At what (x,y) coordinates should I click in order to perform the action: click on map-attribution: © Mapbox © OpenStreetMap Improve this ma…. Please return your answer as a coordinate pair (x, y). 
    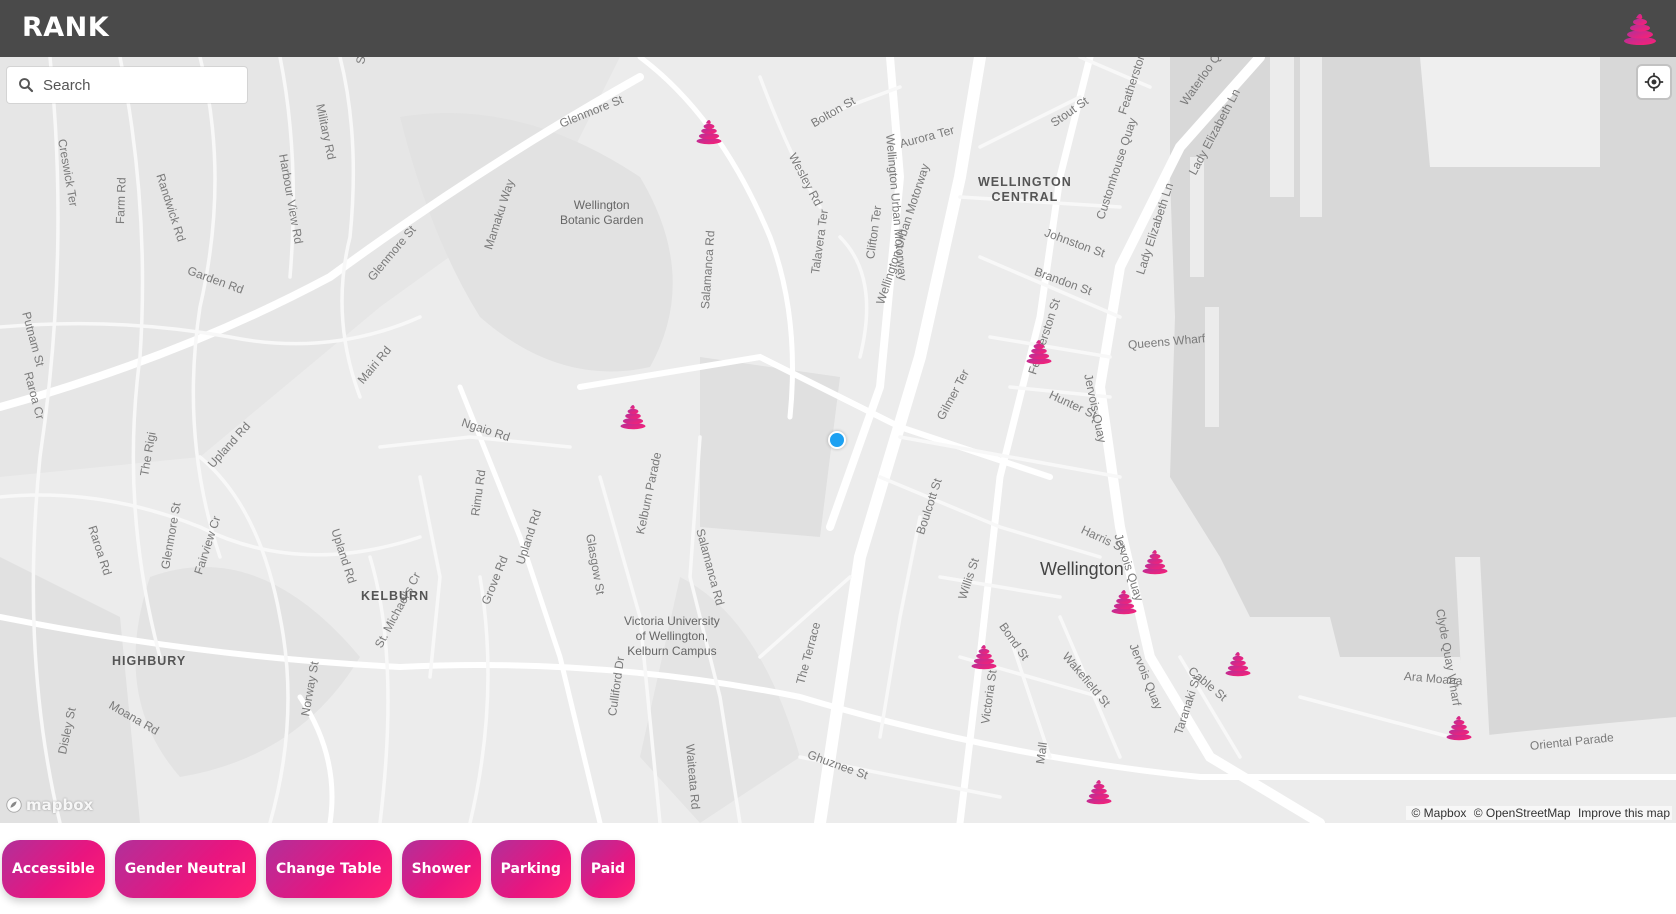
    Looking at the image, I should click on (1538, 813).